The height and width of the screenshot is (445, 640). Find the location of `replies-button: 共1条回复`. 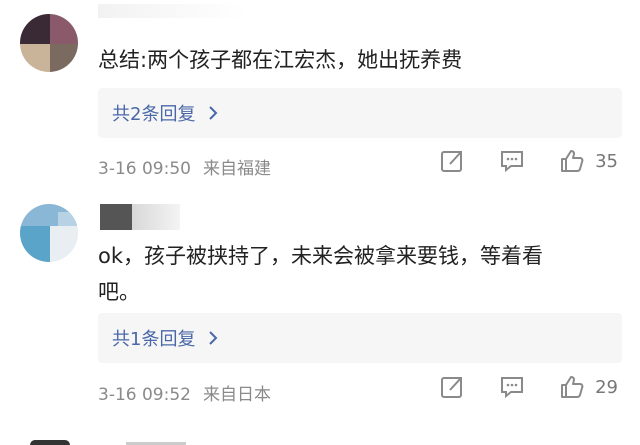

replies-button: 共1条回复 is located at coordinates (360, 338).